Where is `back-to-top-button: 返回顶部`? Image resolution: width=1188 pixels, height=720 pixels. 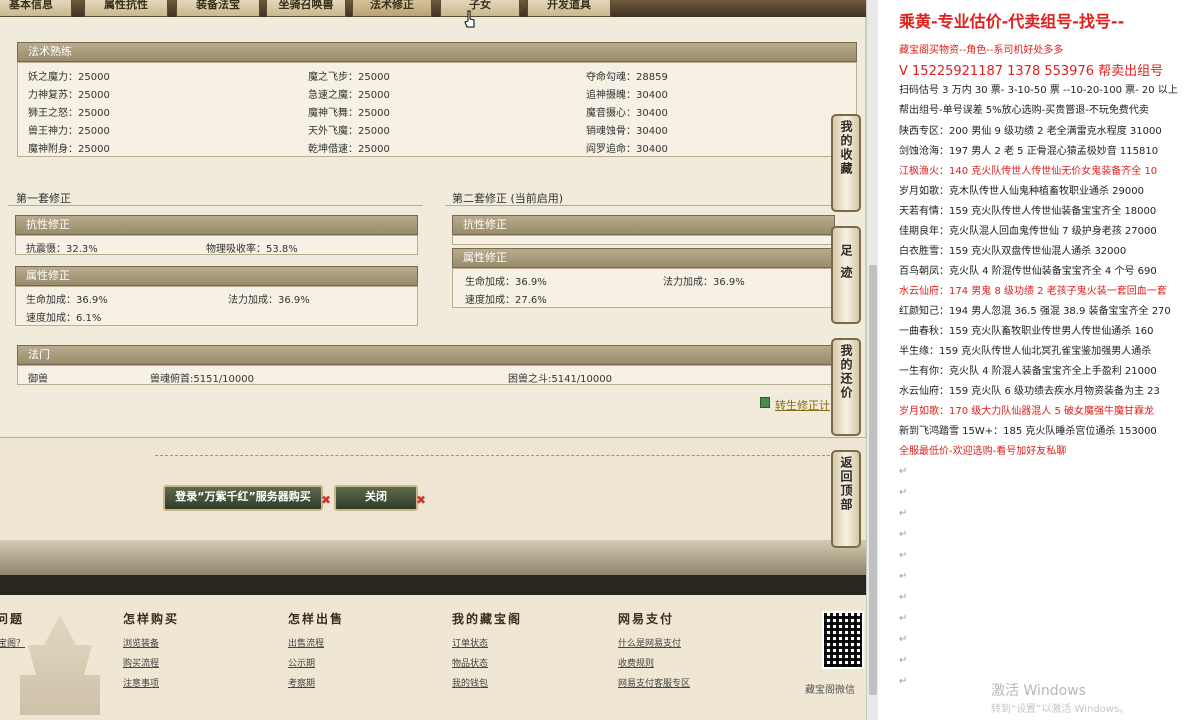
back-to-top-button: 返回顶部 is located at coordinates (846, 499).